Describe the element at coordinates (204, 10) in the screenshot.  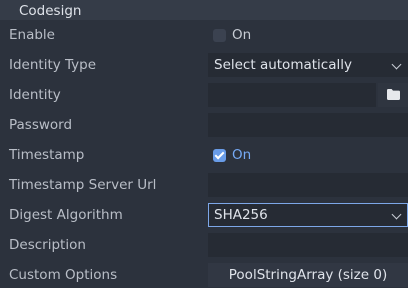
I see `section-header-codesign: Codesign` at that location.